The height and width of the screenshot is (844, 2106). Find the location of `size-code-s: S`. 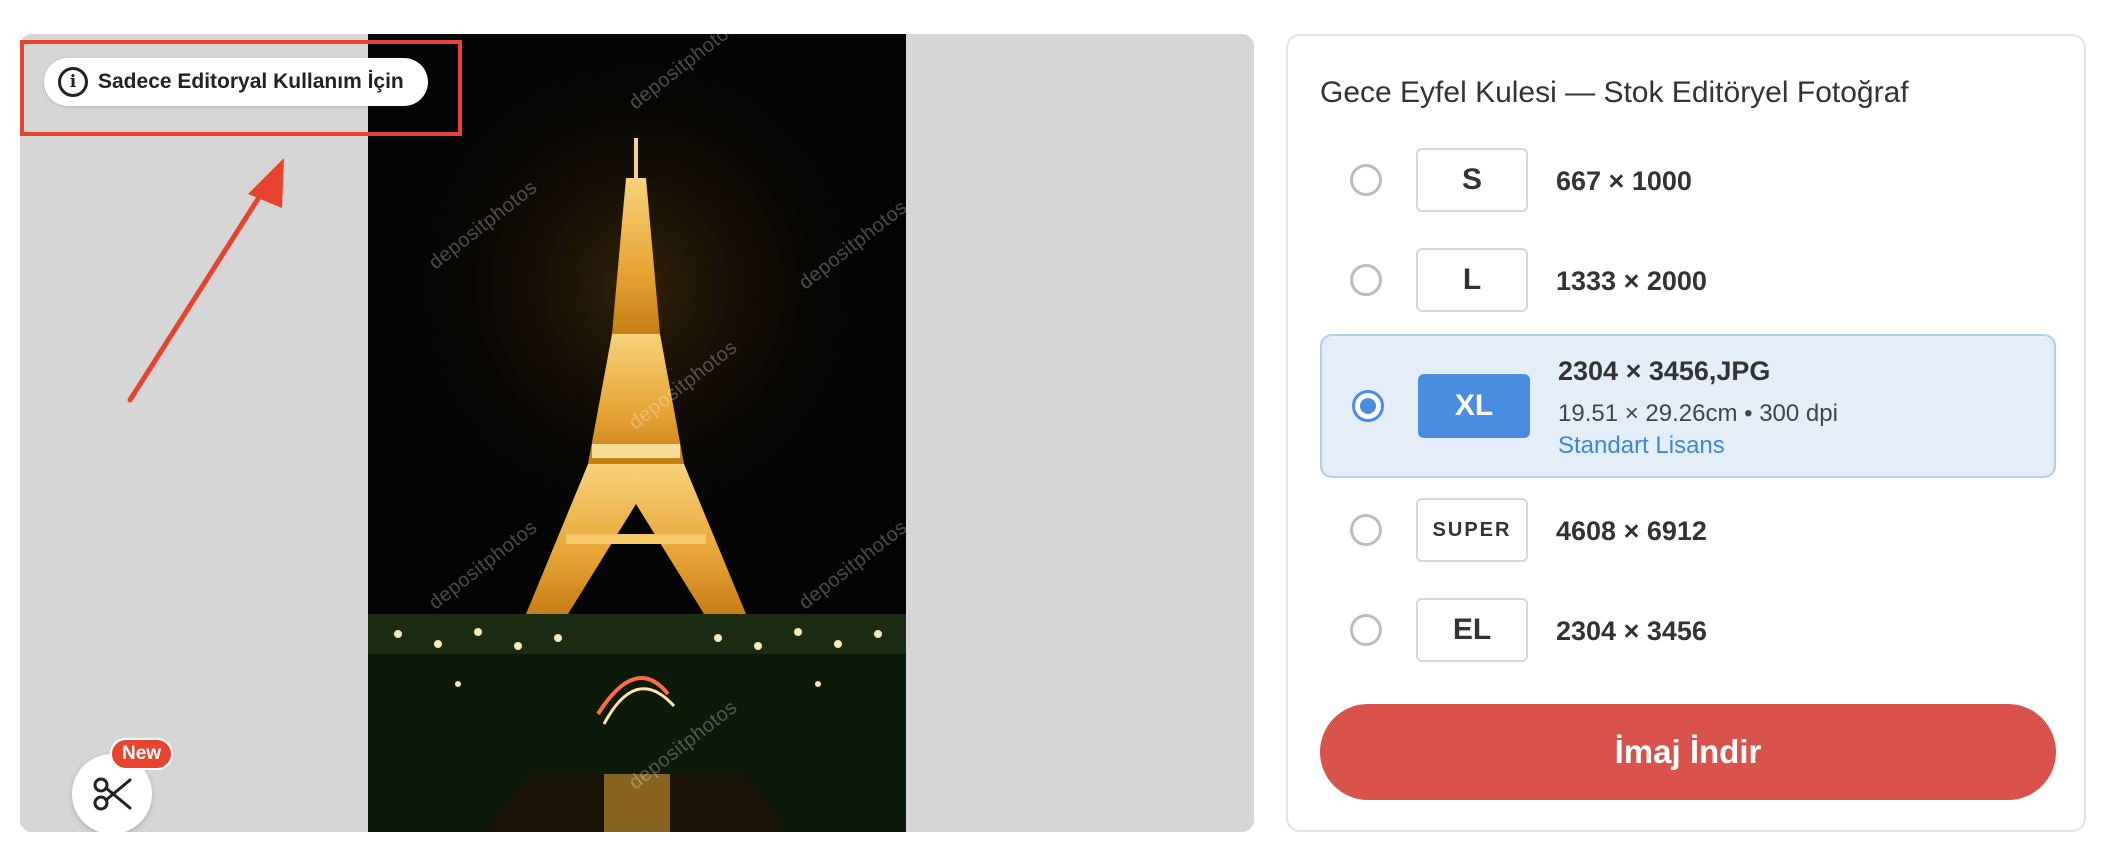

size-code-s: S is located at coordinates (1472, 180).